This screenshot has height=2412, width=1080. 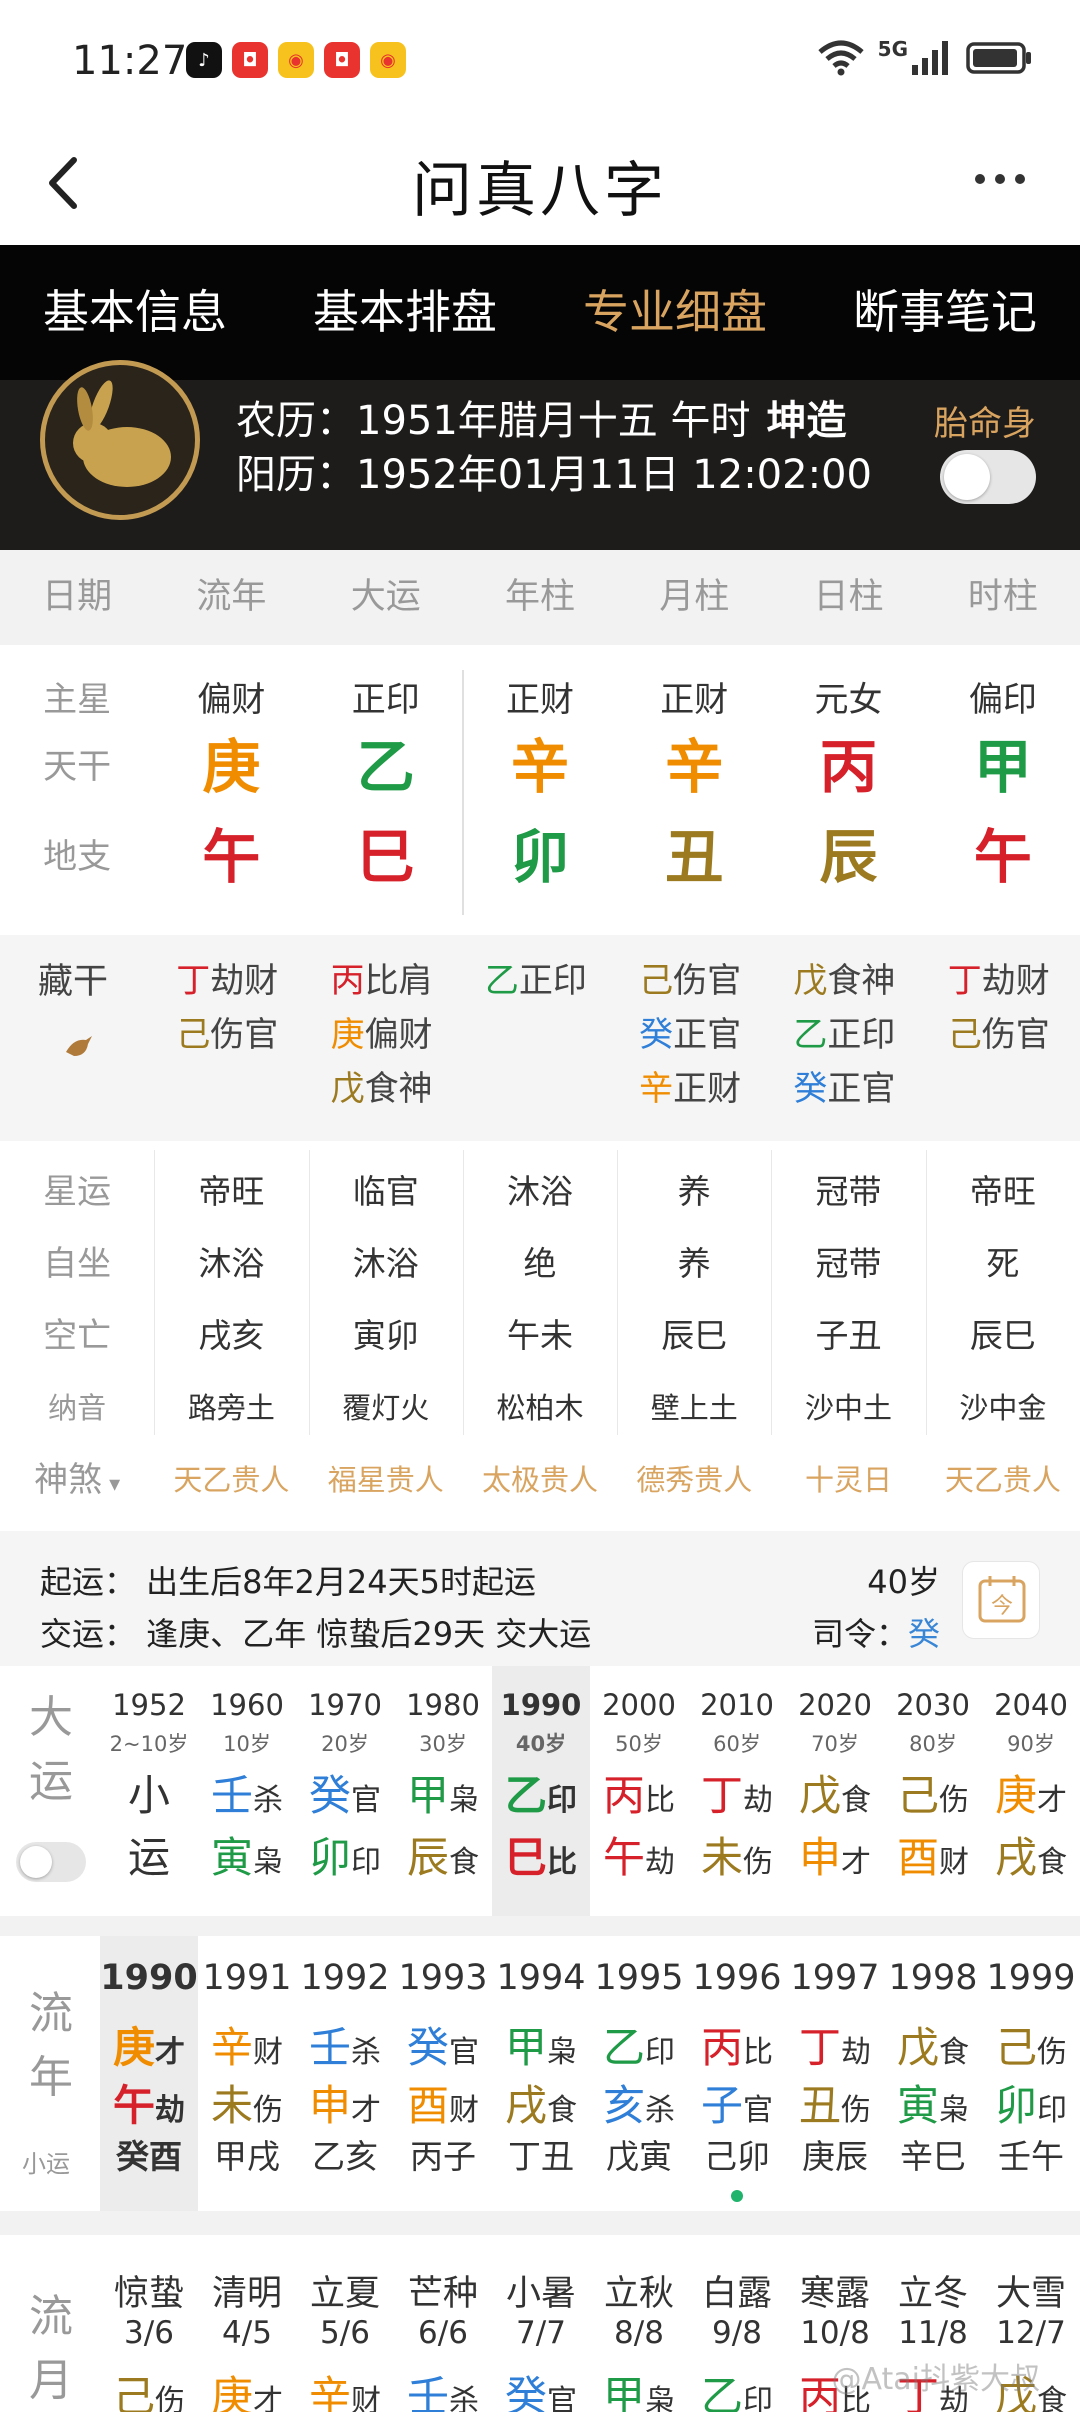 I want to click on tiangan: 乙, so click(x=386, y=767).